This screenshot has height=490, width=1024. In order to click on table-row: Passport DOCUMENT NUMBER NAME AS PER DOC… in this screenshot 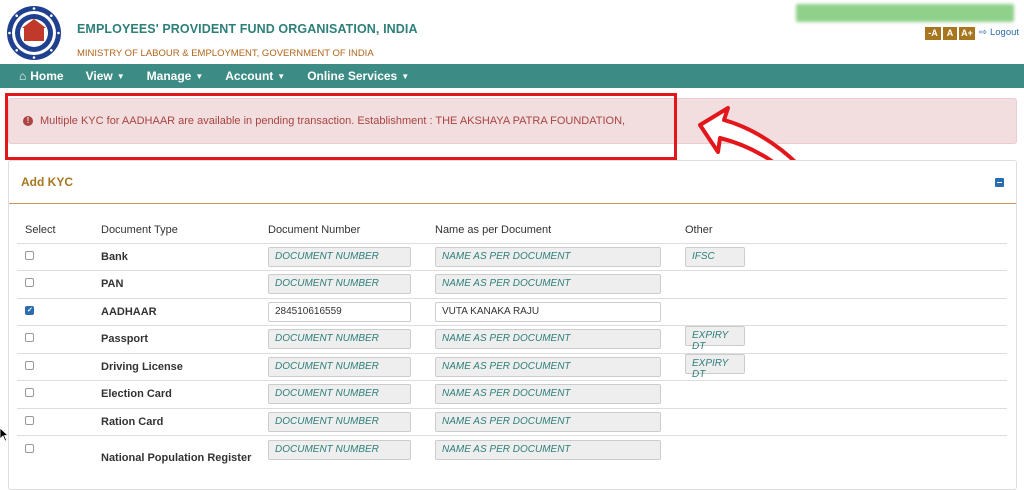, I will do `click(512, 339)`.